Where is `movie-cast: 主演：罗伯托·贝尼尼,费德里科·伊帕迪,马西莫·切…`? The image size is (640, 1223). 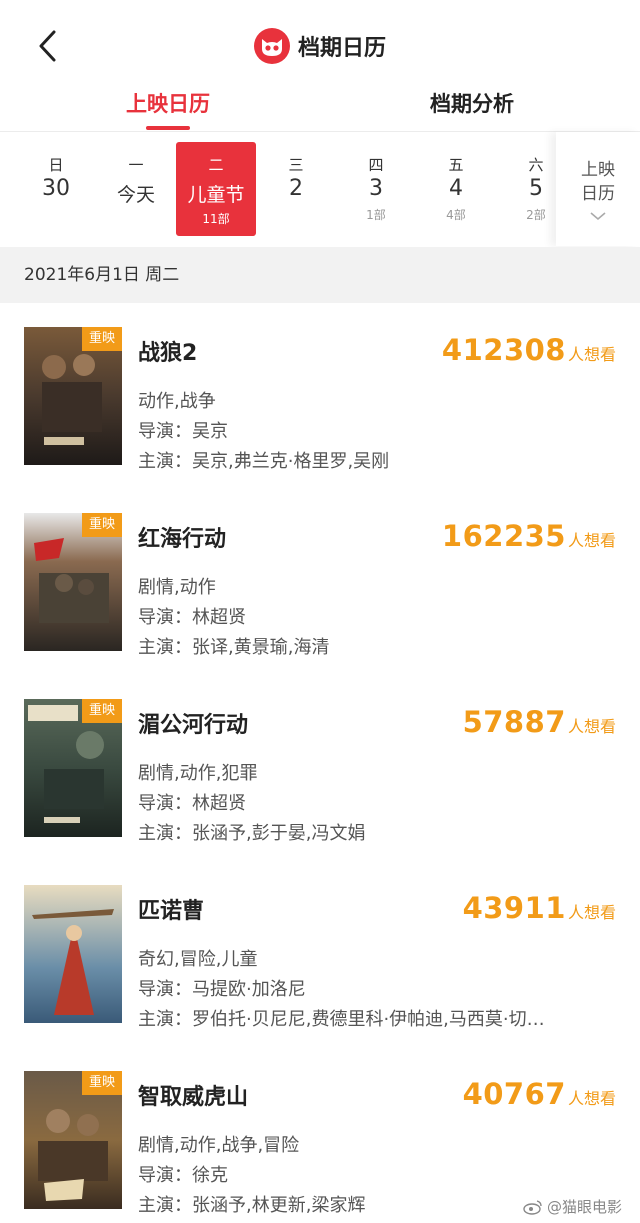
movie-cast: 主演：罗伯托·贝尼尼,费德里科·伊帕迪,马西莫·切… is located at coordinates (341, 1019).